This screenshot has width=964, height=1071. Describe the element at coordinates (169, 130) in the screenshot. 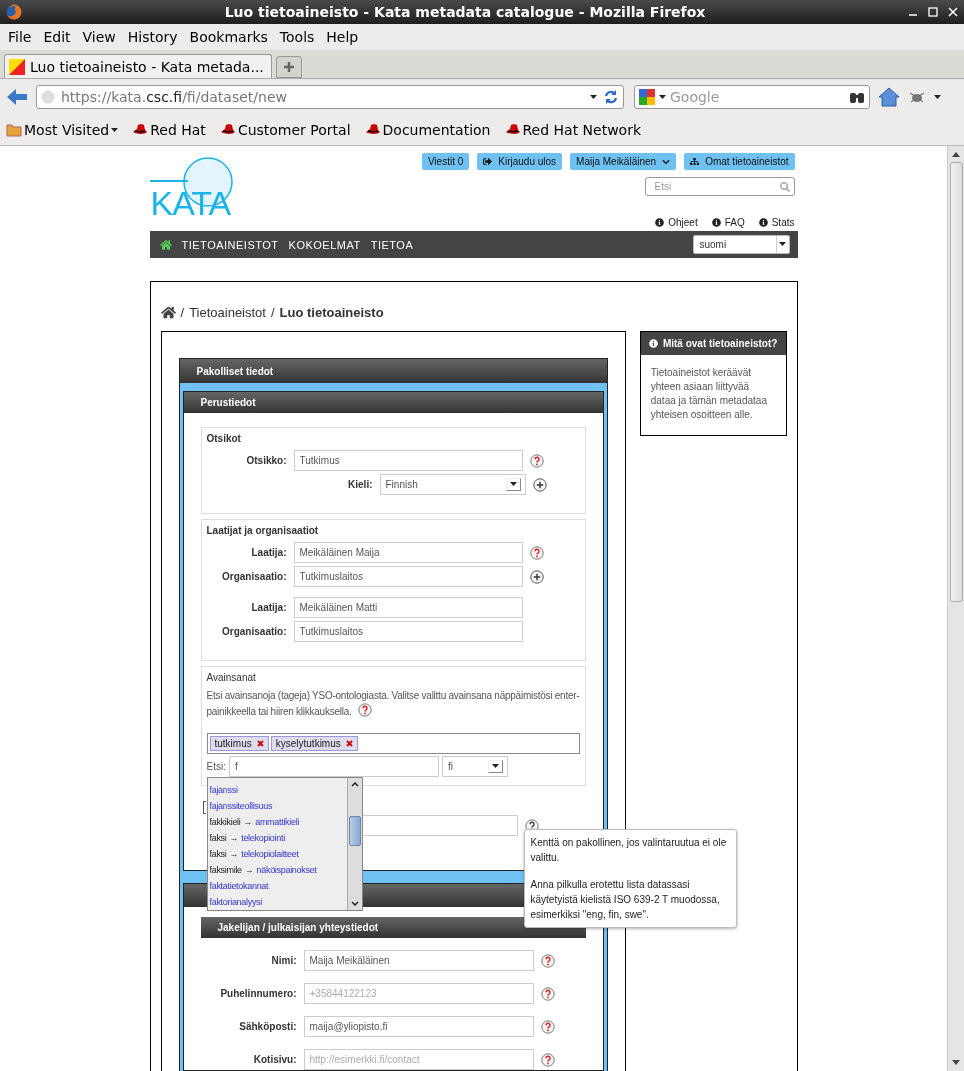

I see `bookmark-item: Red Hat` at that location.